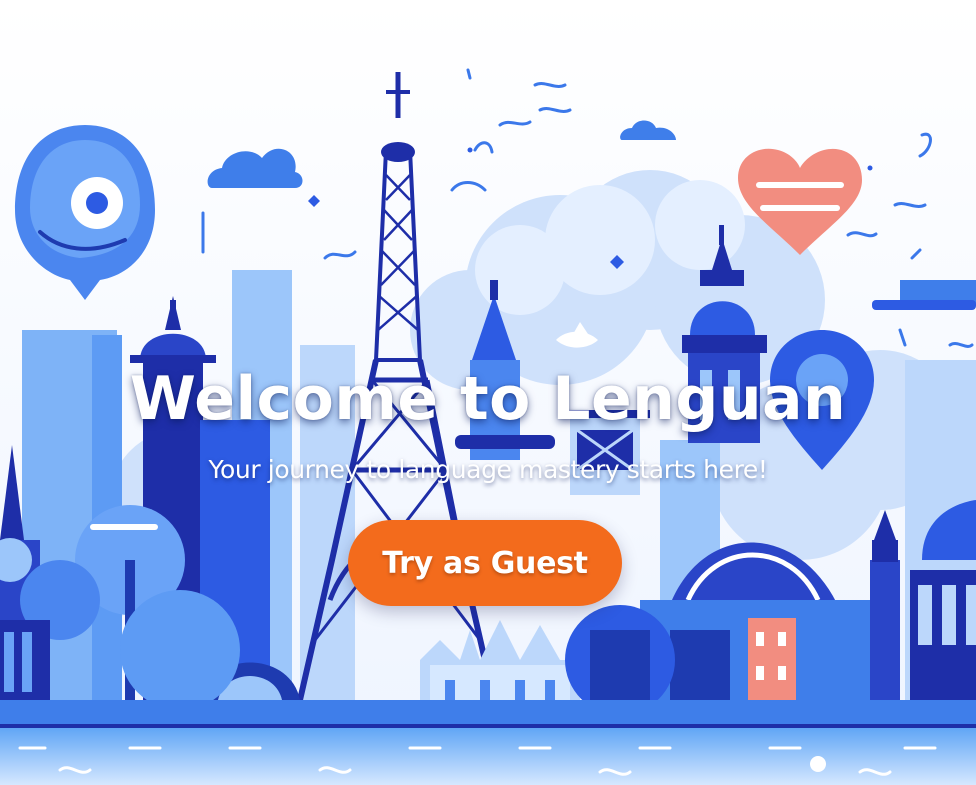  What do you see at coordinates (488, 399) in the screenshot?
I see `hero-title: Welcome to Lenguan` at bounding box center [488, 399].